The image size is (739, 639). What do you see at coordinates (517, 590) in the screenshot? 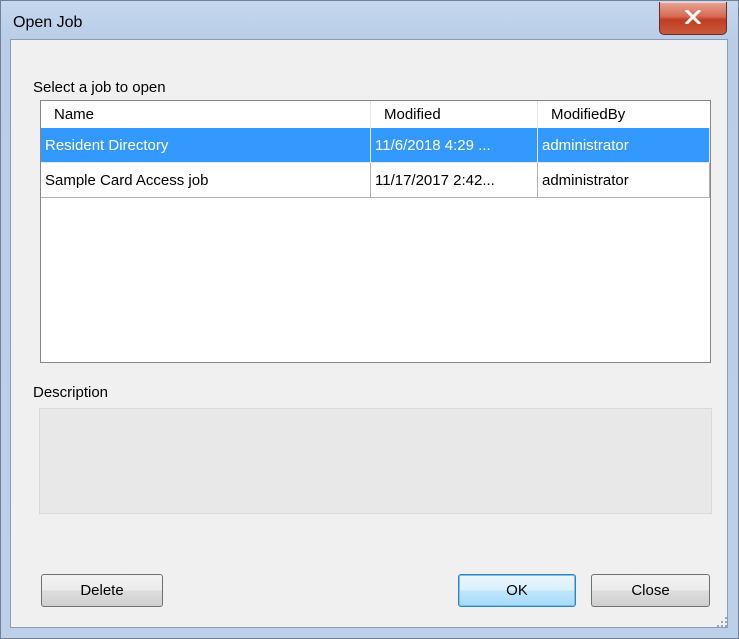
I see `ok-button: OK` at bounding box center [517, 590].